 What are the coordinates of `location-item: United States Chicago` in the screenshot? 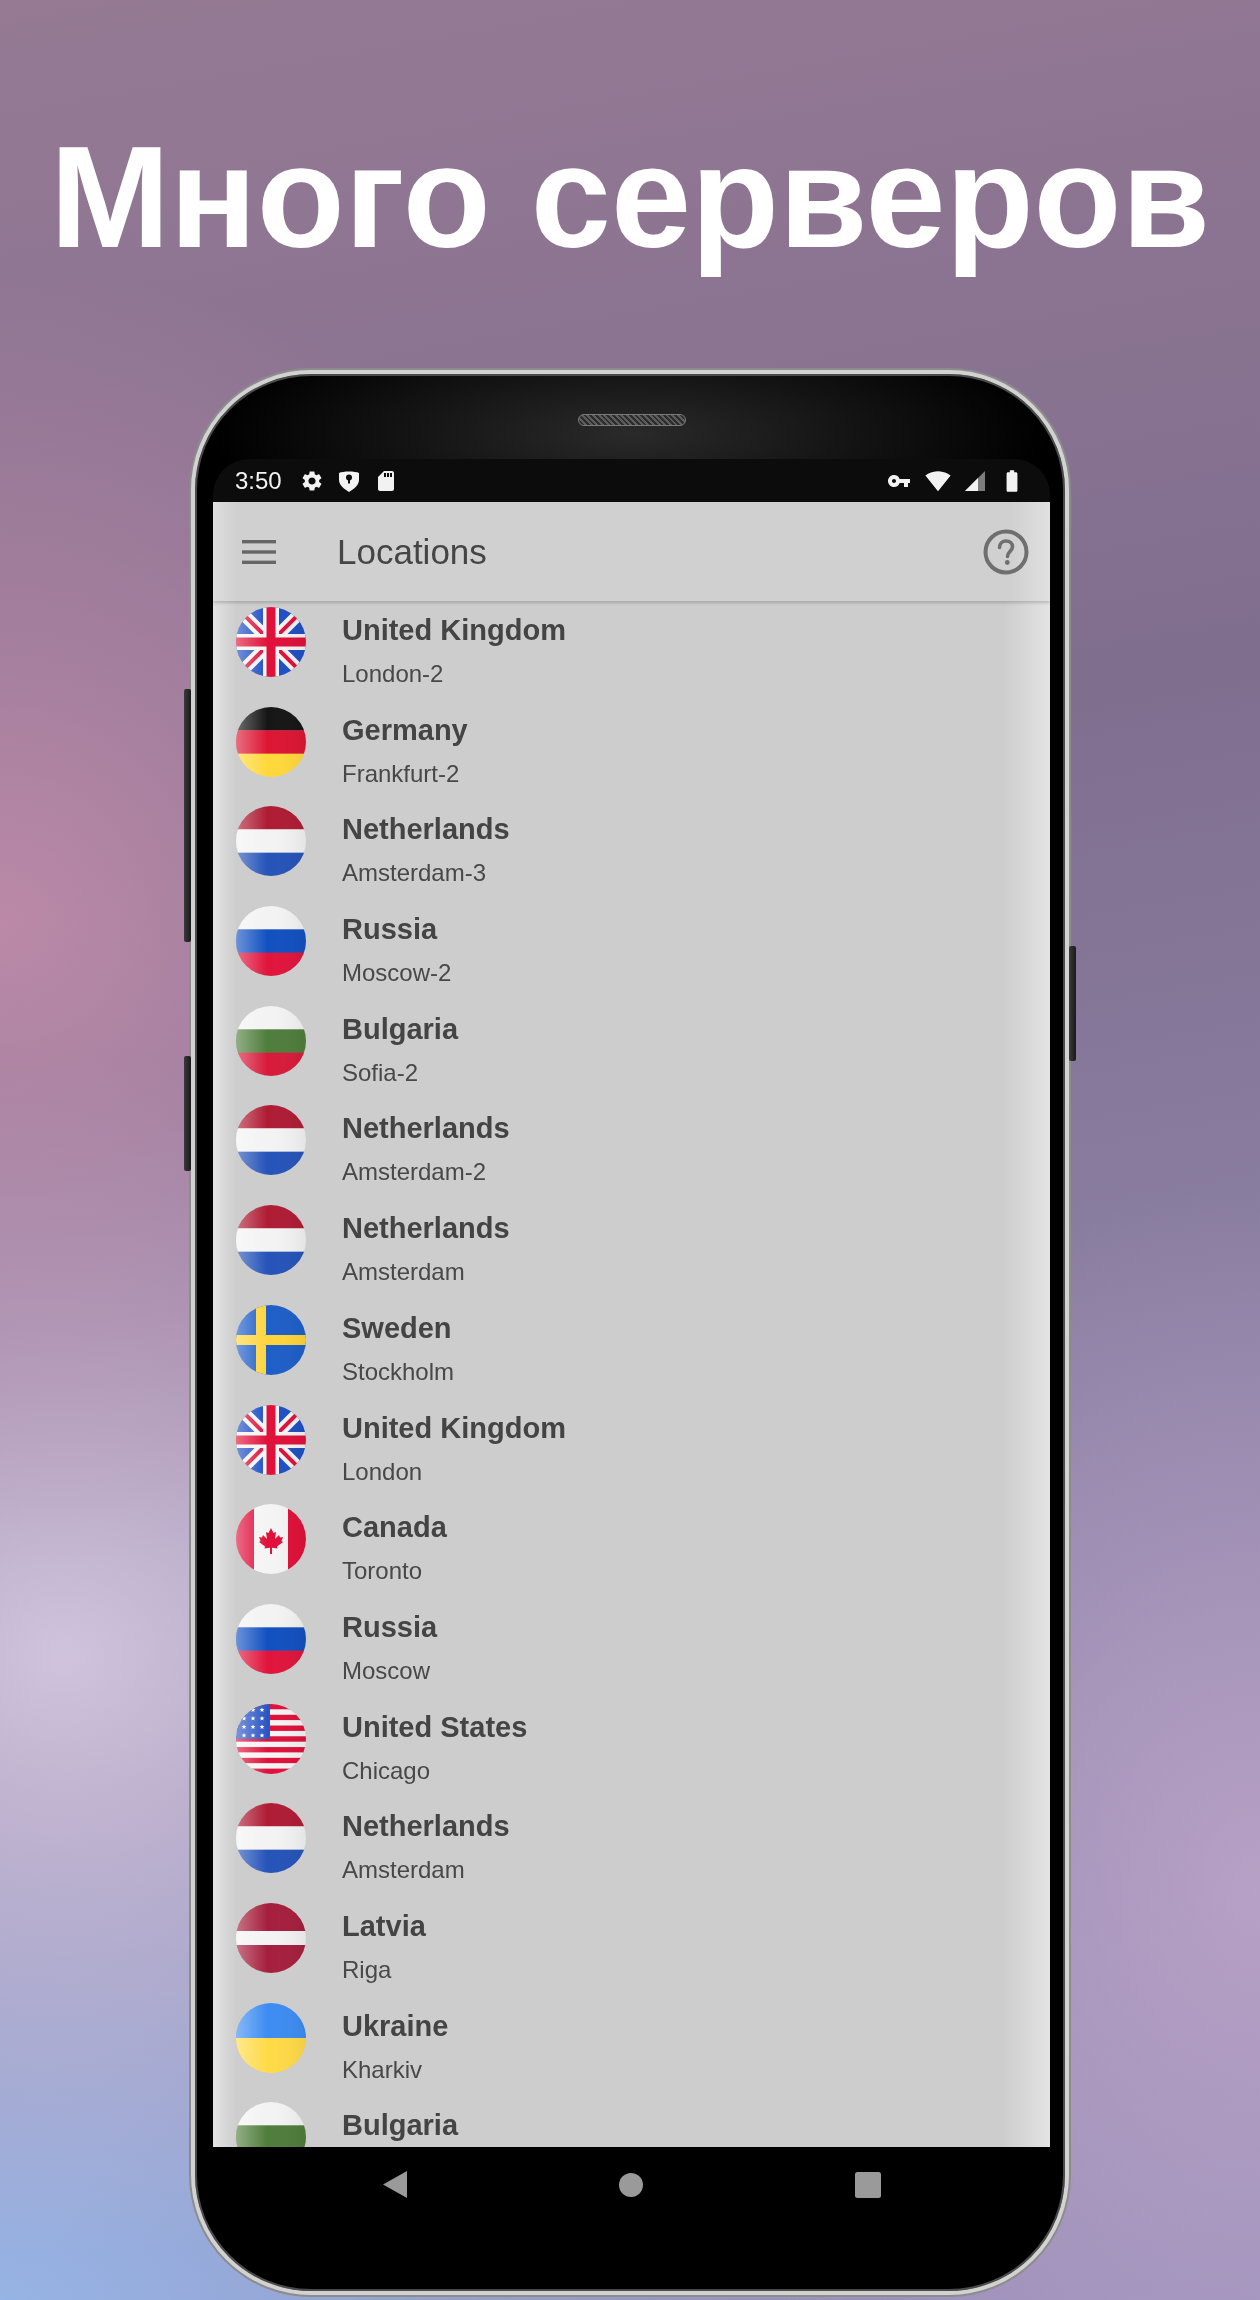 It's located at (631, 1747).